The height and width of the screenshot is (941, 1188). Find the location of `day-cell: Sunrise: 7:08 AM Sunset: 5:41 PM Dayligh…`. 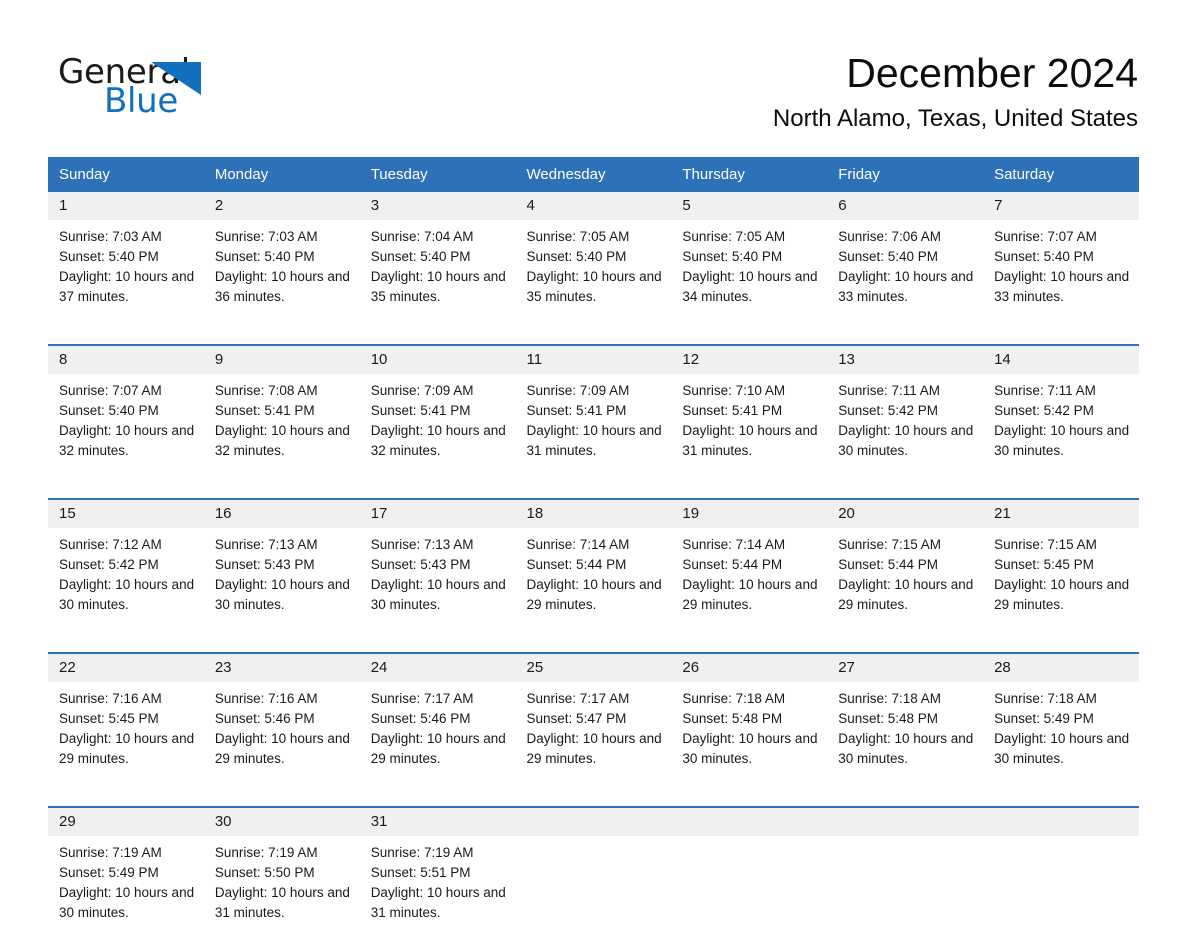

day-cell: Sunrise: 7:08 AM Sunset: 5:41 PM Dayligh… is located at coordinates (281, 426).